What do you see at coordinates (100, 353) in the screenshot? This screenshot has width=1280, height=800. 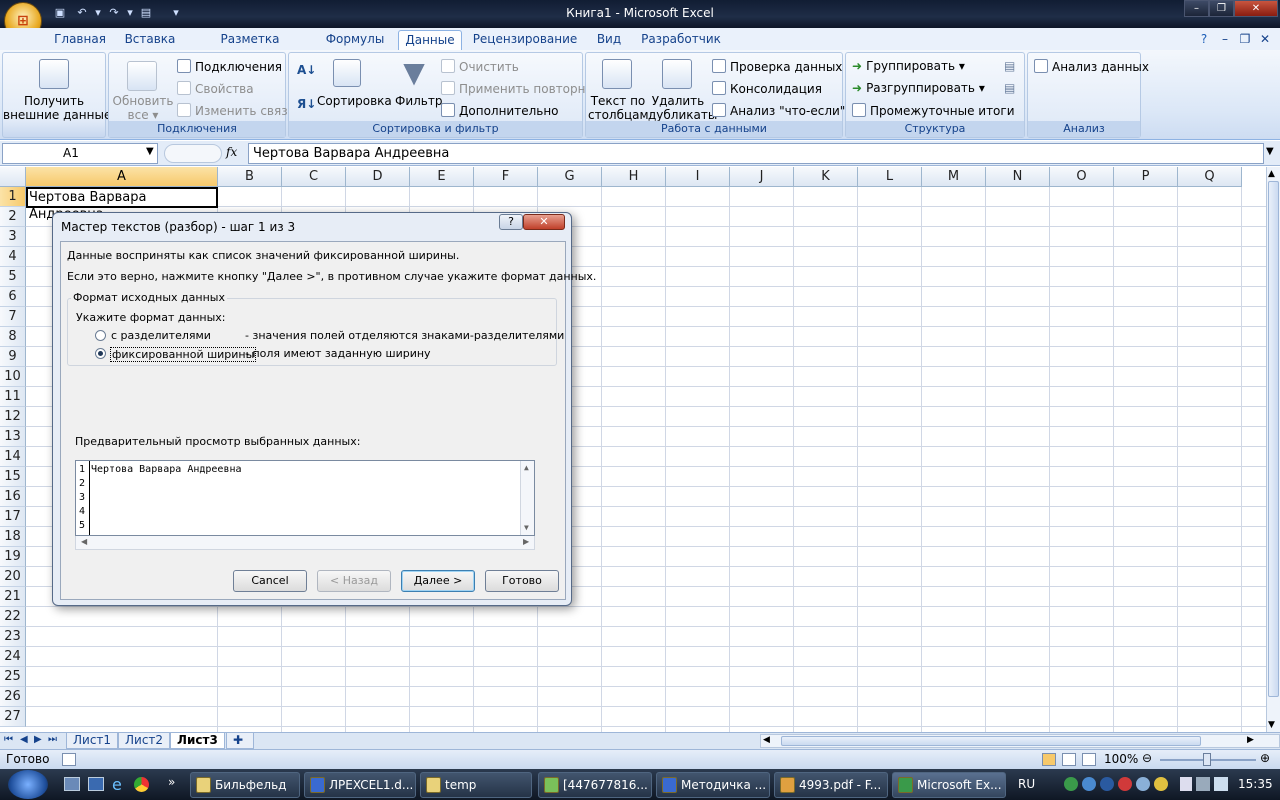 I see `radio-fixed-width` at bounding box center [100, 353].